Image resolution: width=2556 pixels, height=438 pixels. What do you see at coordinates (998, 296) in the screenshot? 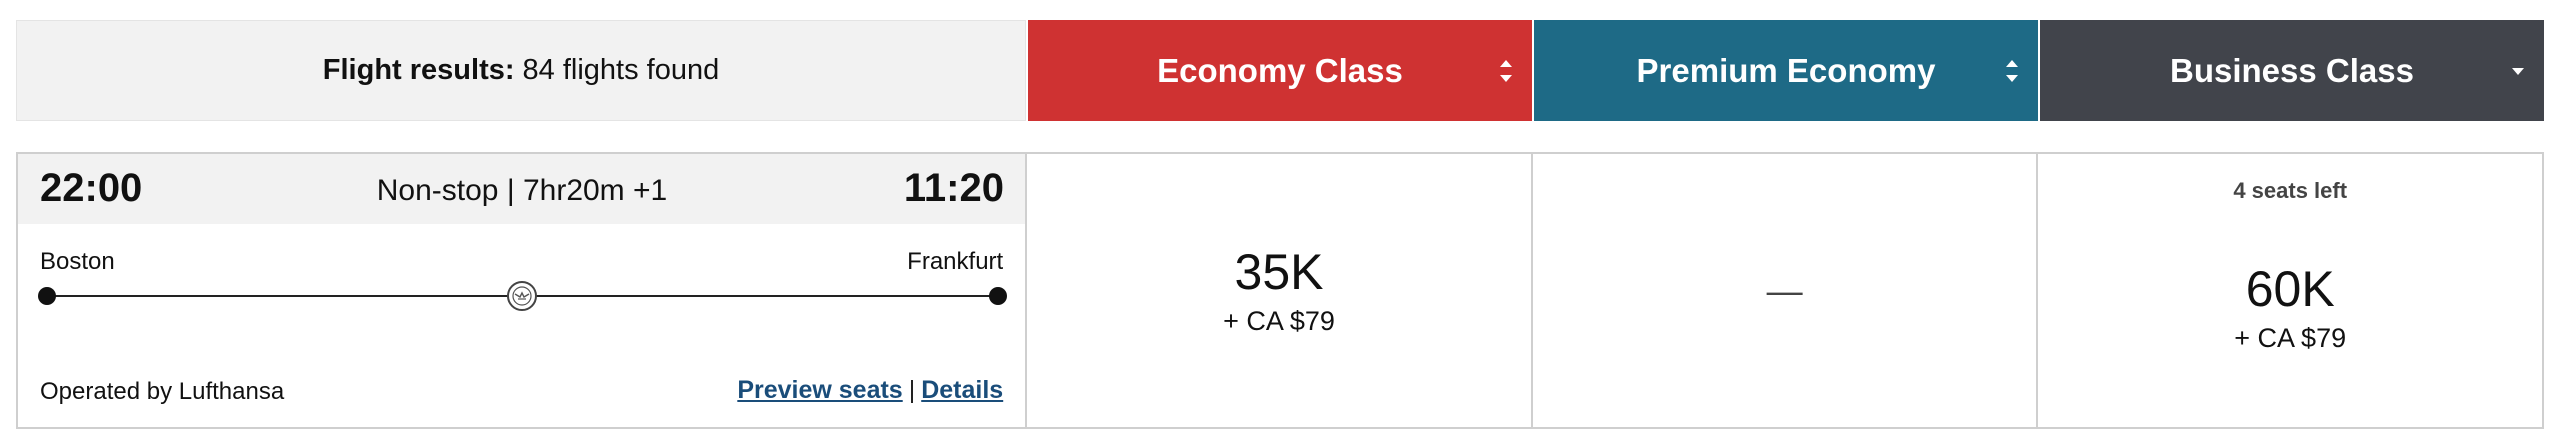
I see `destination-dot-icon` at bounding box center [998, 296].